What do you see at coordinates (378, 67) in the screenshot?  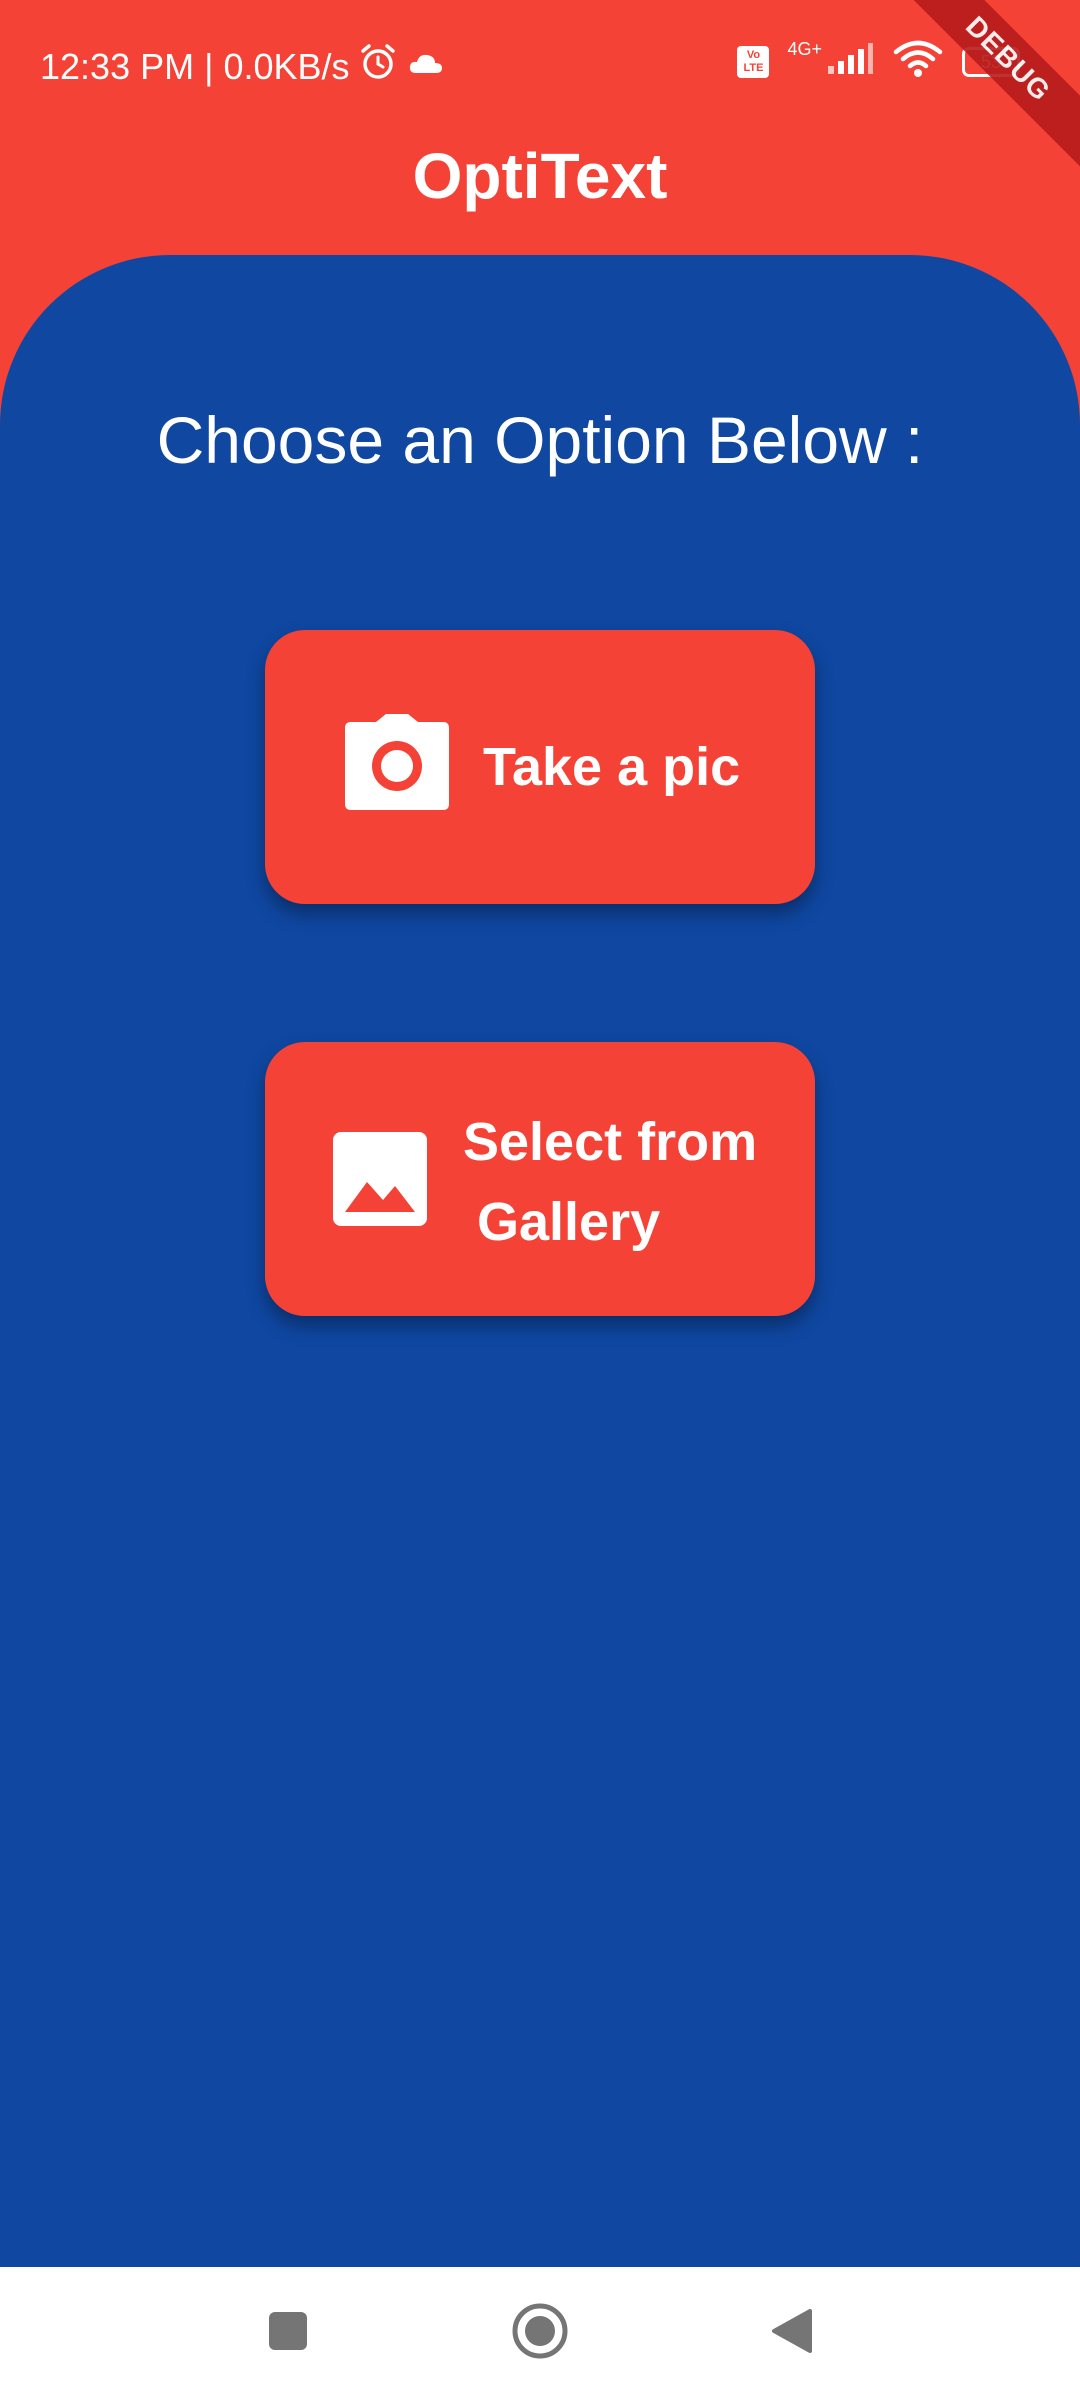 I see `alarm-icon` at bounding box center [378, 67].